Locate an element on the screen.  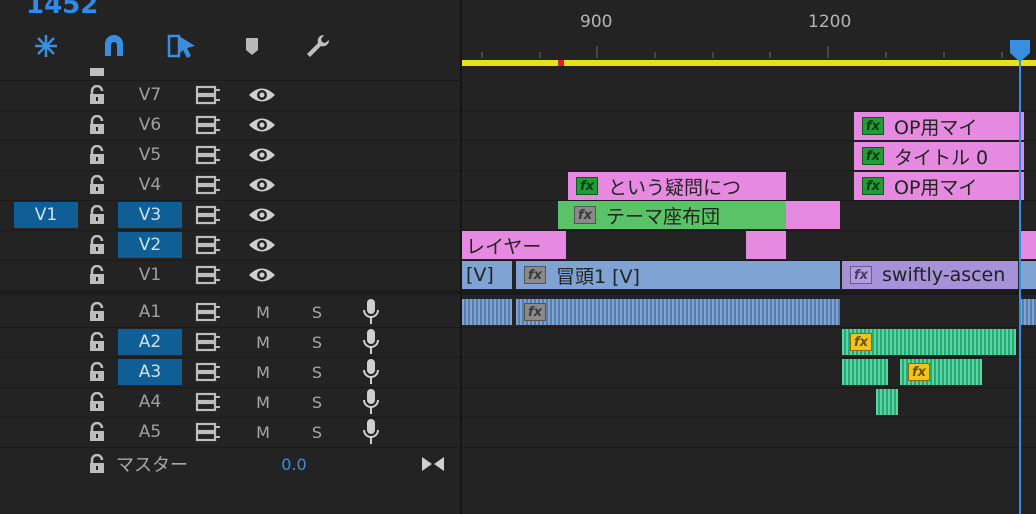
track-name-v2: V2 is located at coordinates (150, 245).